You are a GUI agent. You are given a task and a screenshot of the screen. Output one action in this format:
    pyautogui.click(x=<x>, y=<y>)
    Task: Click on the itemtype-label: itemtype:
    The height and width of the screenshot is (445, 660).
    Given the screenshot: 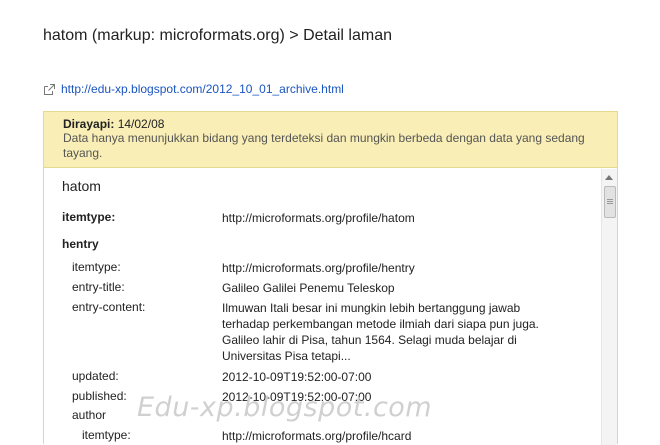 What is the action you would take?
    pyautogui.click(x=89, y=217)
    